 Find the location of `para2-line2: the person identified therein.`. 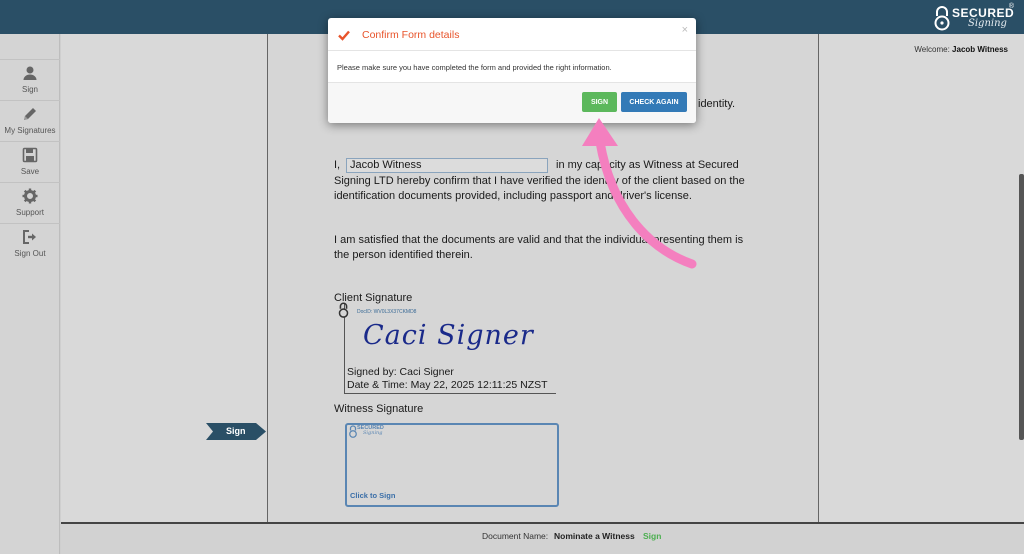

para2-line2: the person identified therein. is located at coordinates (403, 255).